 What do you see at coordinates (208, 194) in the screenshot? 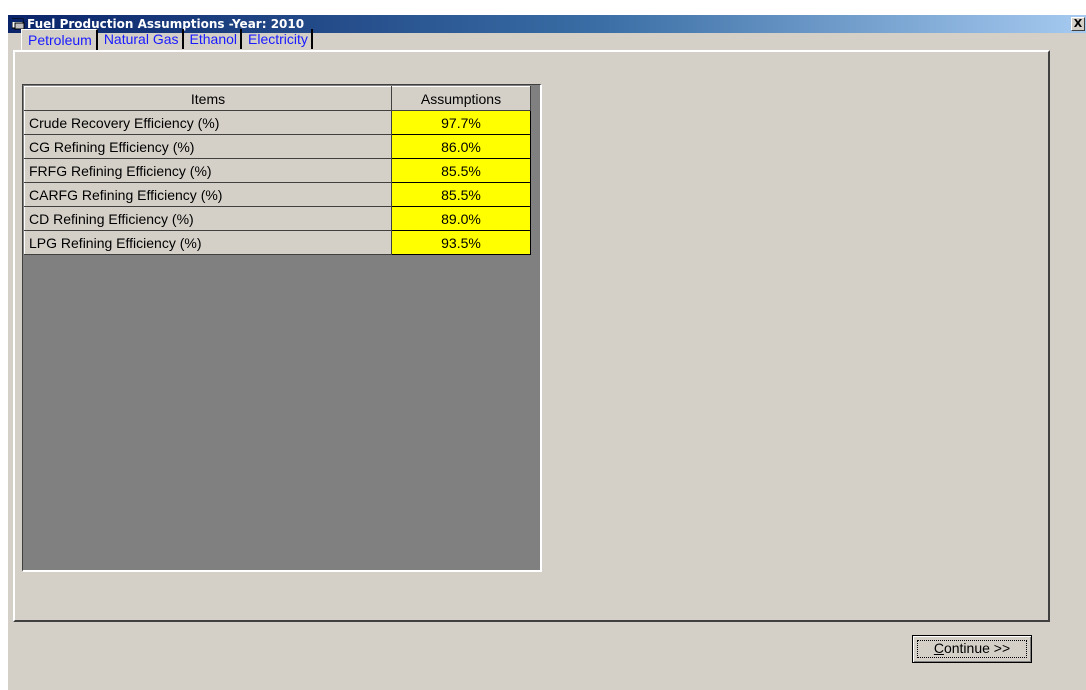
I see `item-cell: CARFG Refining Efficiency (%)` at bounding box center [208, 194].